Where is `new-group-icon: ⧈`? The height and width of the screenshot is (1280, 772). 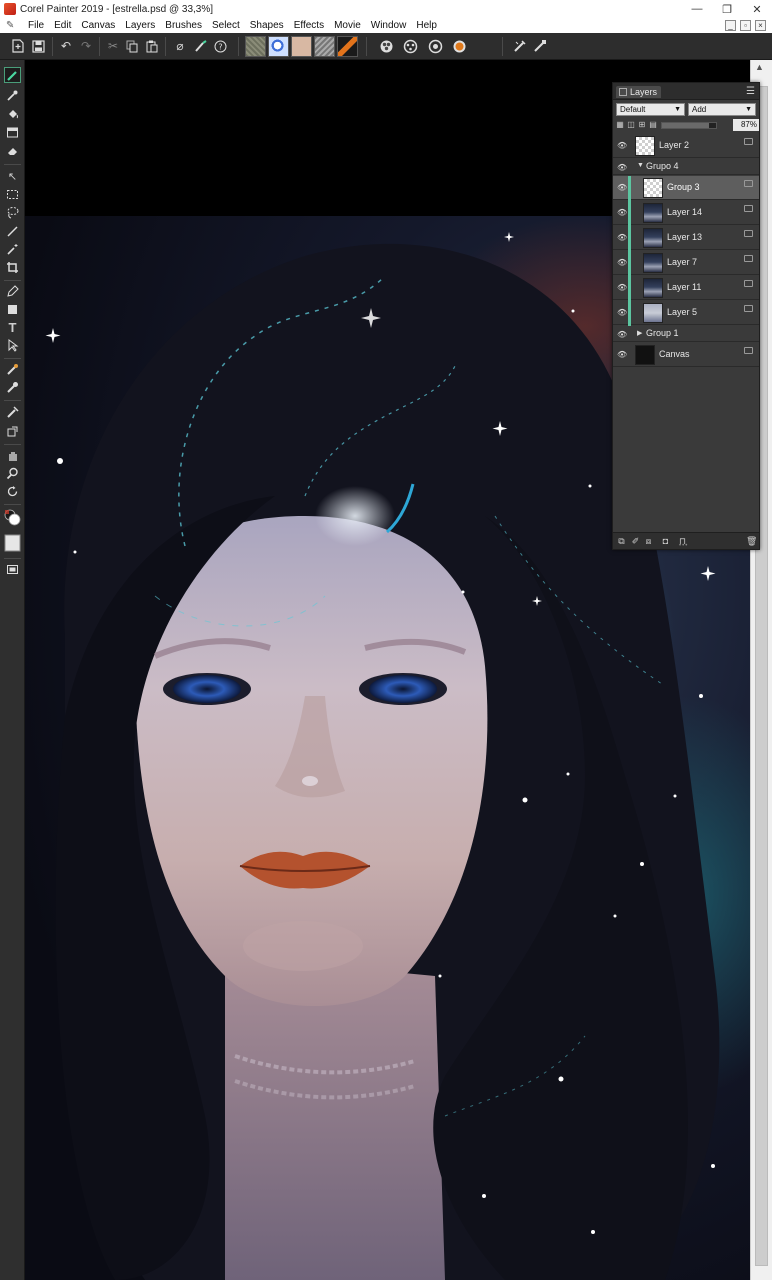 new-group-icon: ⧈ is located at coordinates (648, 541).